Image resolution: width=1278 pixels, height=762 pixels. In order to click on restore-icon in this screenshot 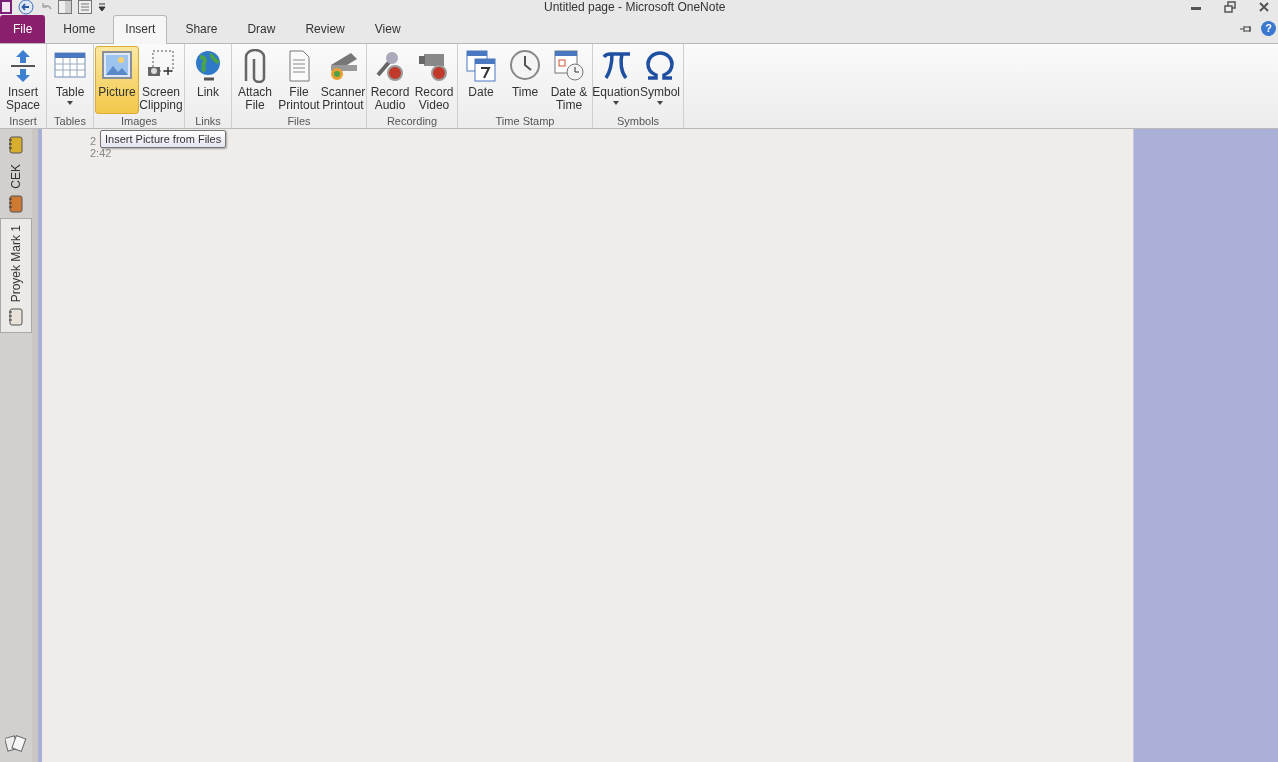, I will do `click(1230, 7)`.